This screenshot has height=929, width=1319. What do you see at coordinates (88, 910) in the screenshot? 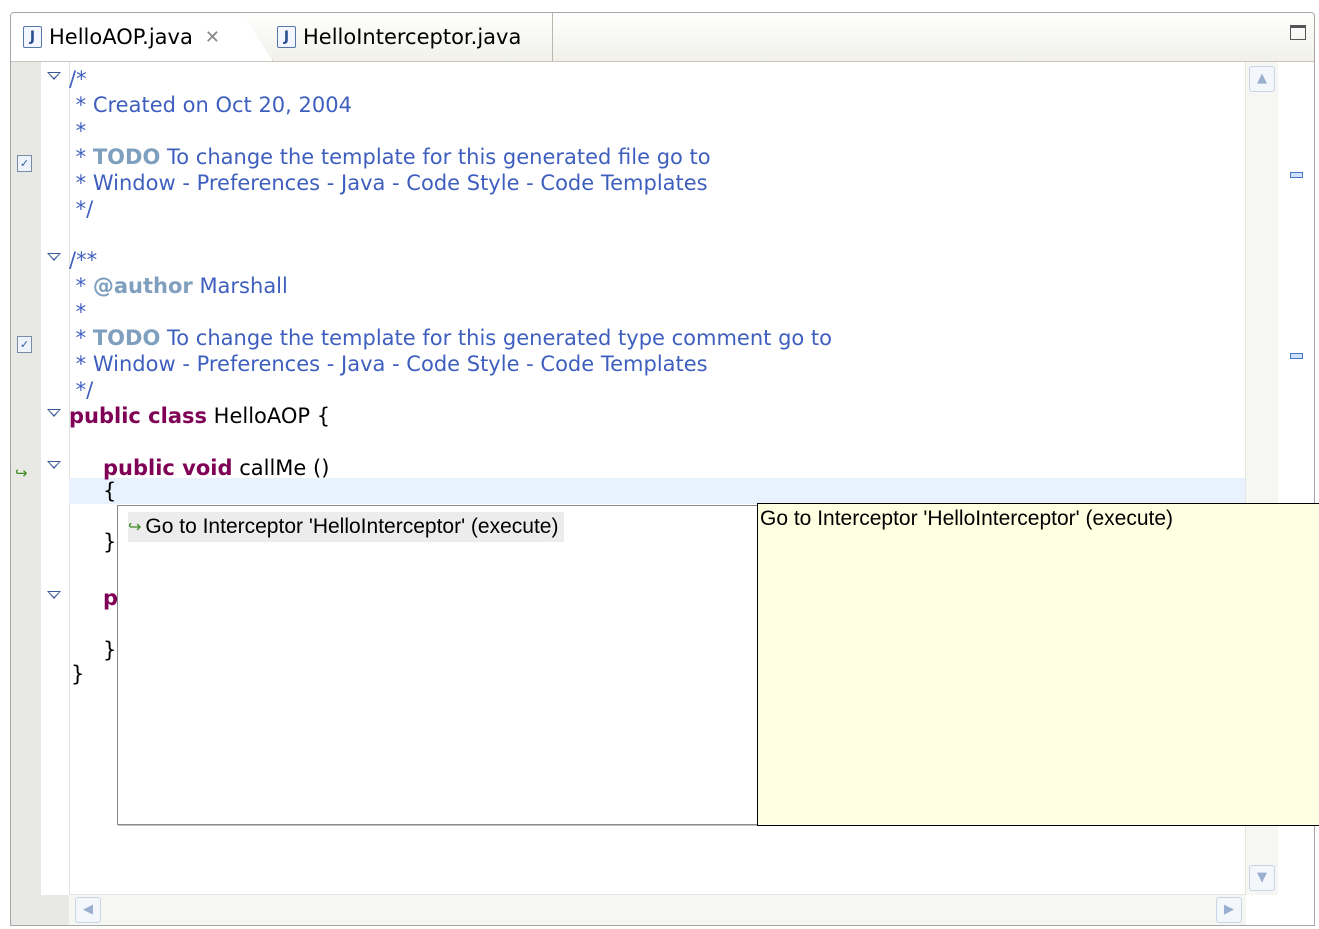
I see `scroll-left-icon: ◀` at bounding box center [88, 910].